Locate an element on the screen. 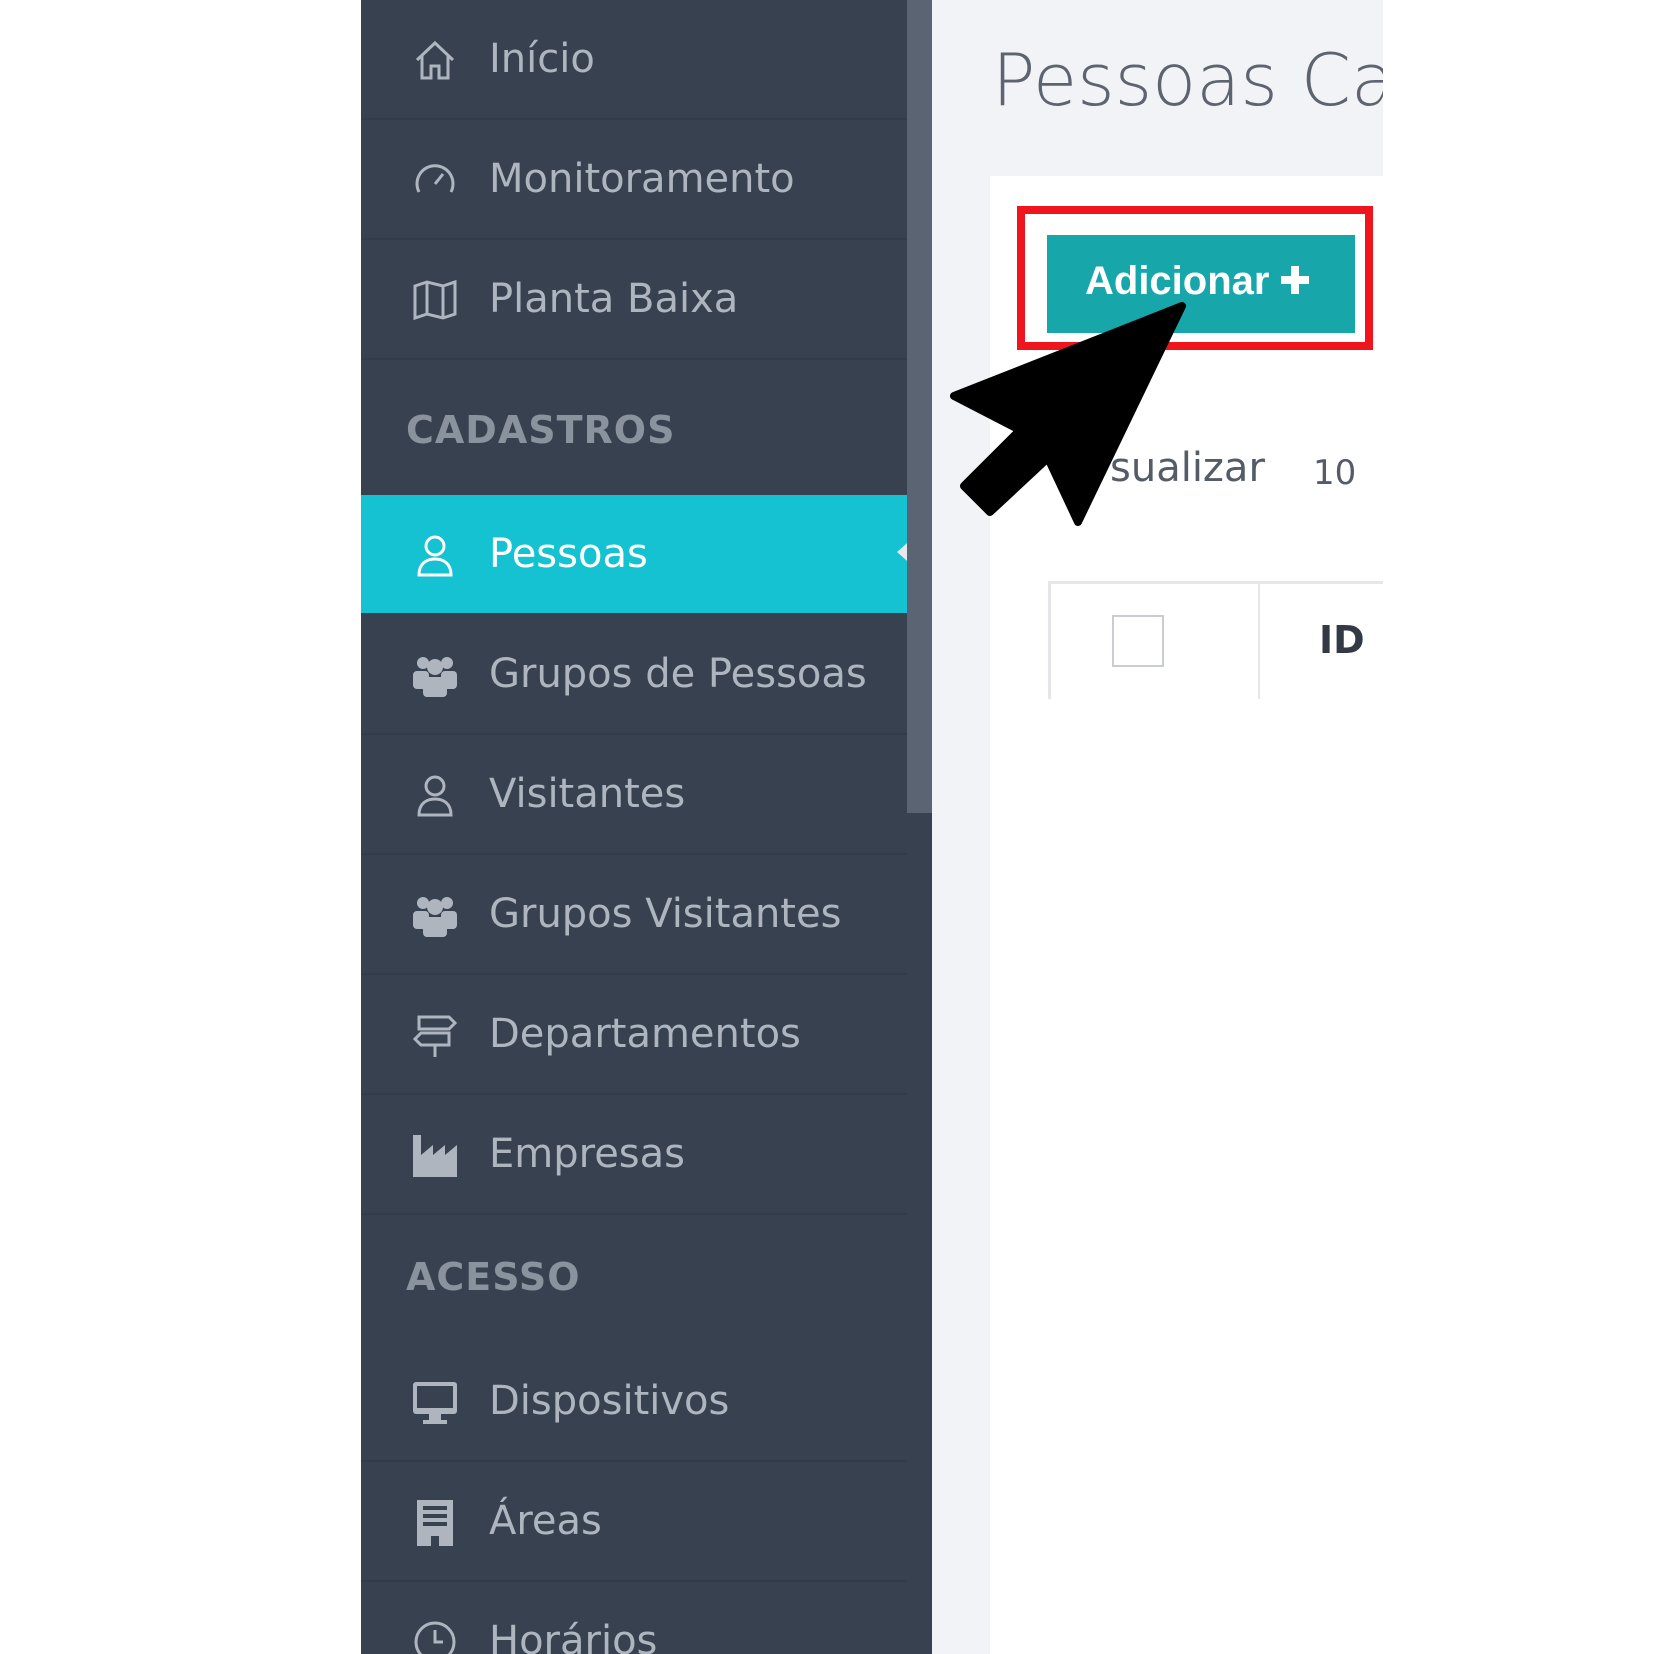 The height and width of the screenshot is (1654, 1654). sidebar-item-planta-baixa: Planta Baixa is located at coordinates (634, 300).